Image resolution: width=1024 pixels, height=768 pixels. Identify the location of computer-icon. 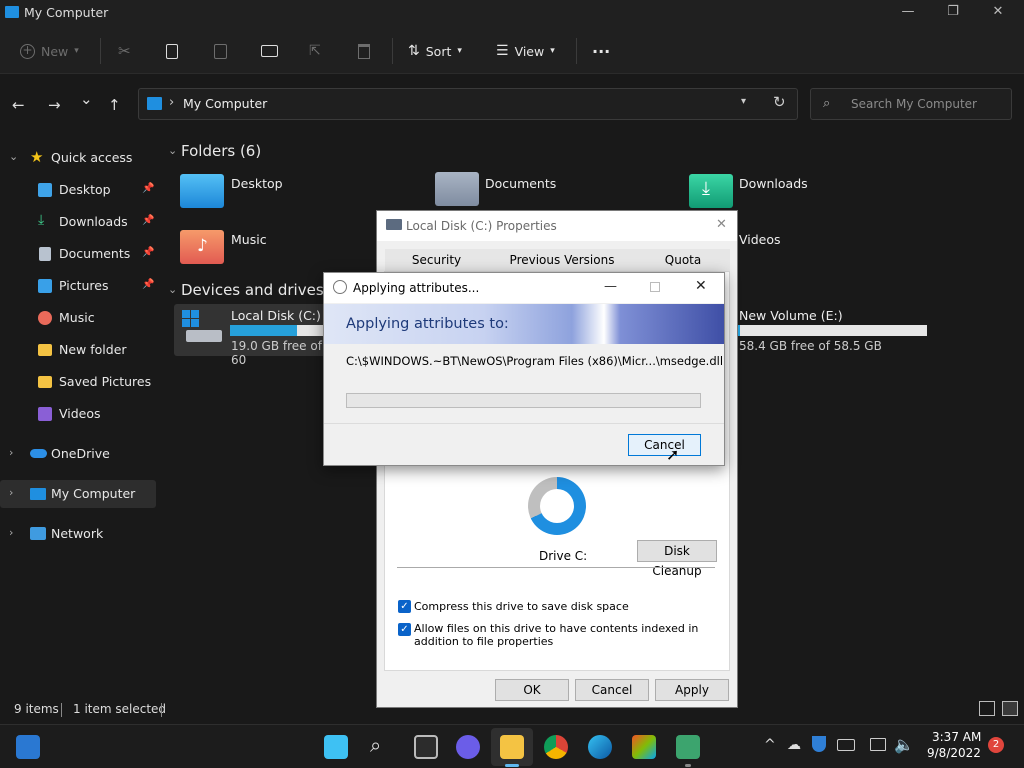
(154, 103).